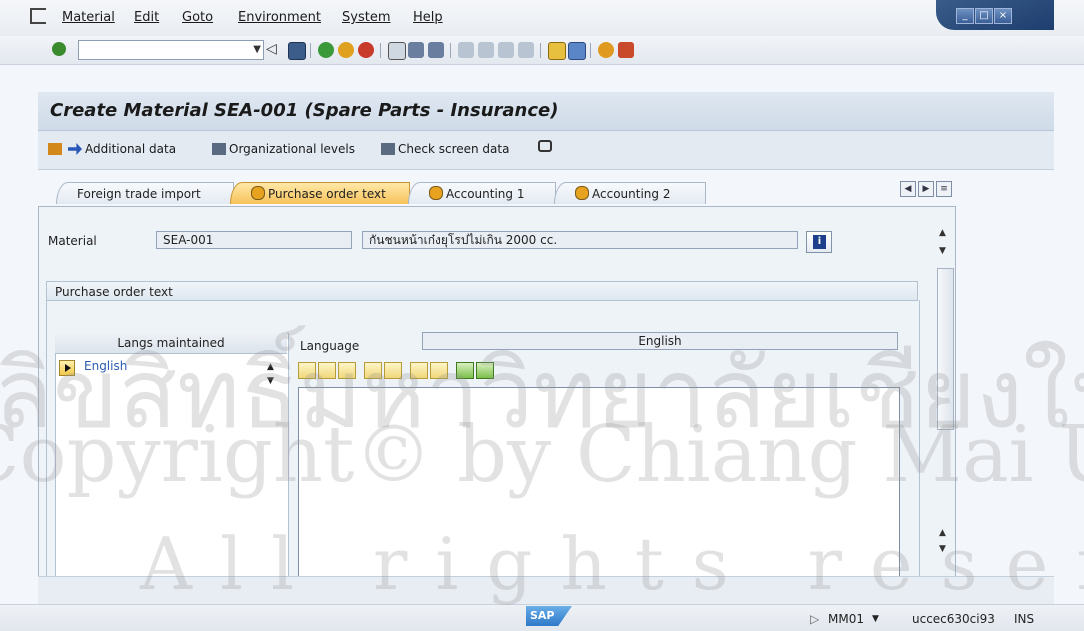 The height and width of the screenshot is (631, 1084). Describe the element at coordinates (465, 370) in the screenshot. I see `import-icon` at that location.